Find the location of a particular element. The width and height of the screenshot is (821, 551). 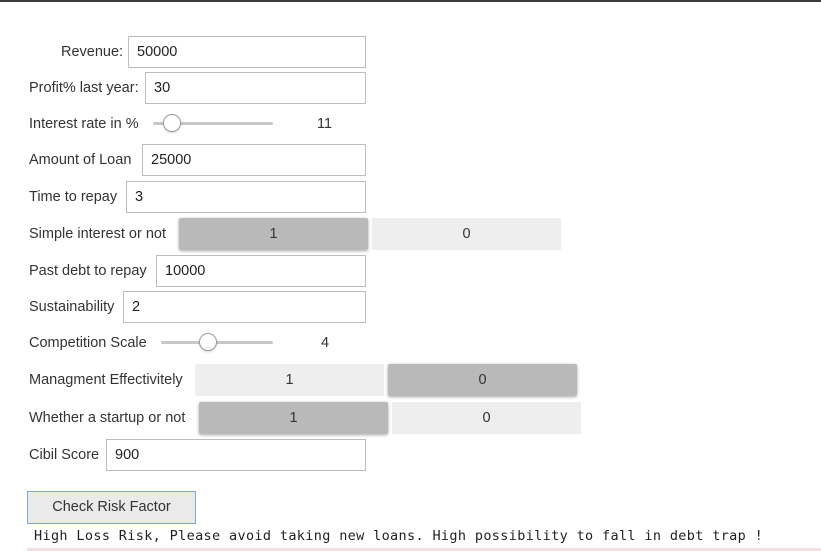

competition-label: Competition Scale is located at coordinates (88, 343).